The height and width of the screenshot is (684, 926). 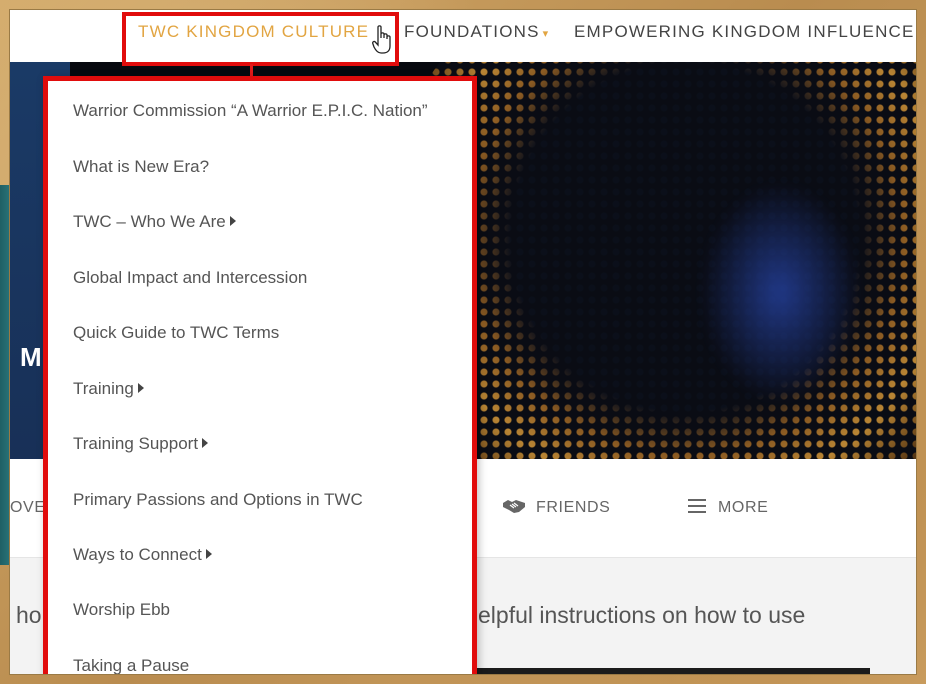 What do you see at coordinates (670, 671) in the screenshot?
I see `video-strip` at bounding box center [670, 671].